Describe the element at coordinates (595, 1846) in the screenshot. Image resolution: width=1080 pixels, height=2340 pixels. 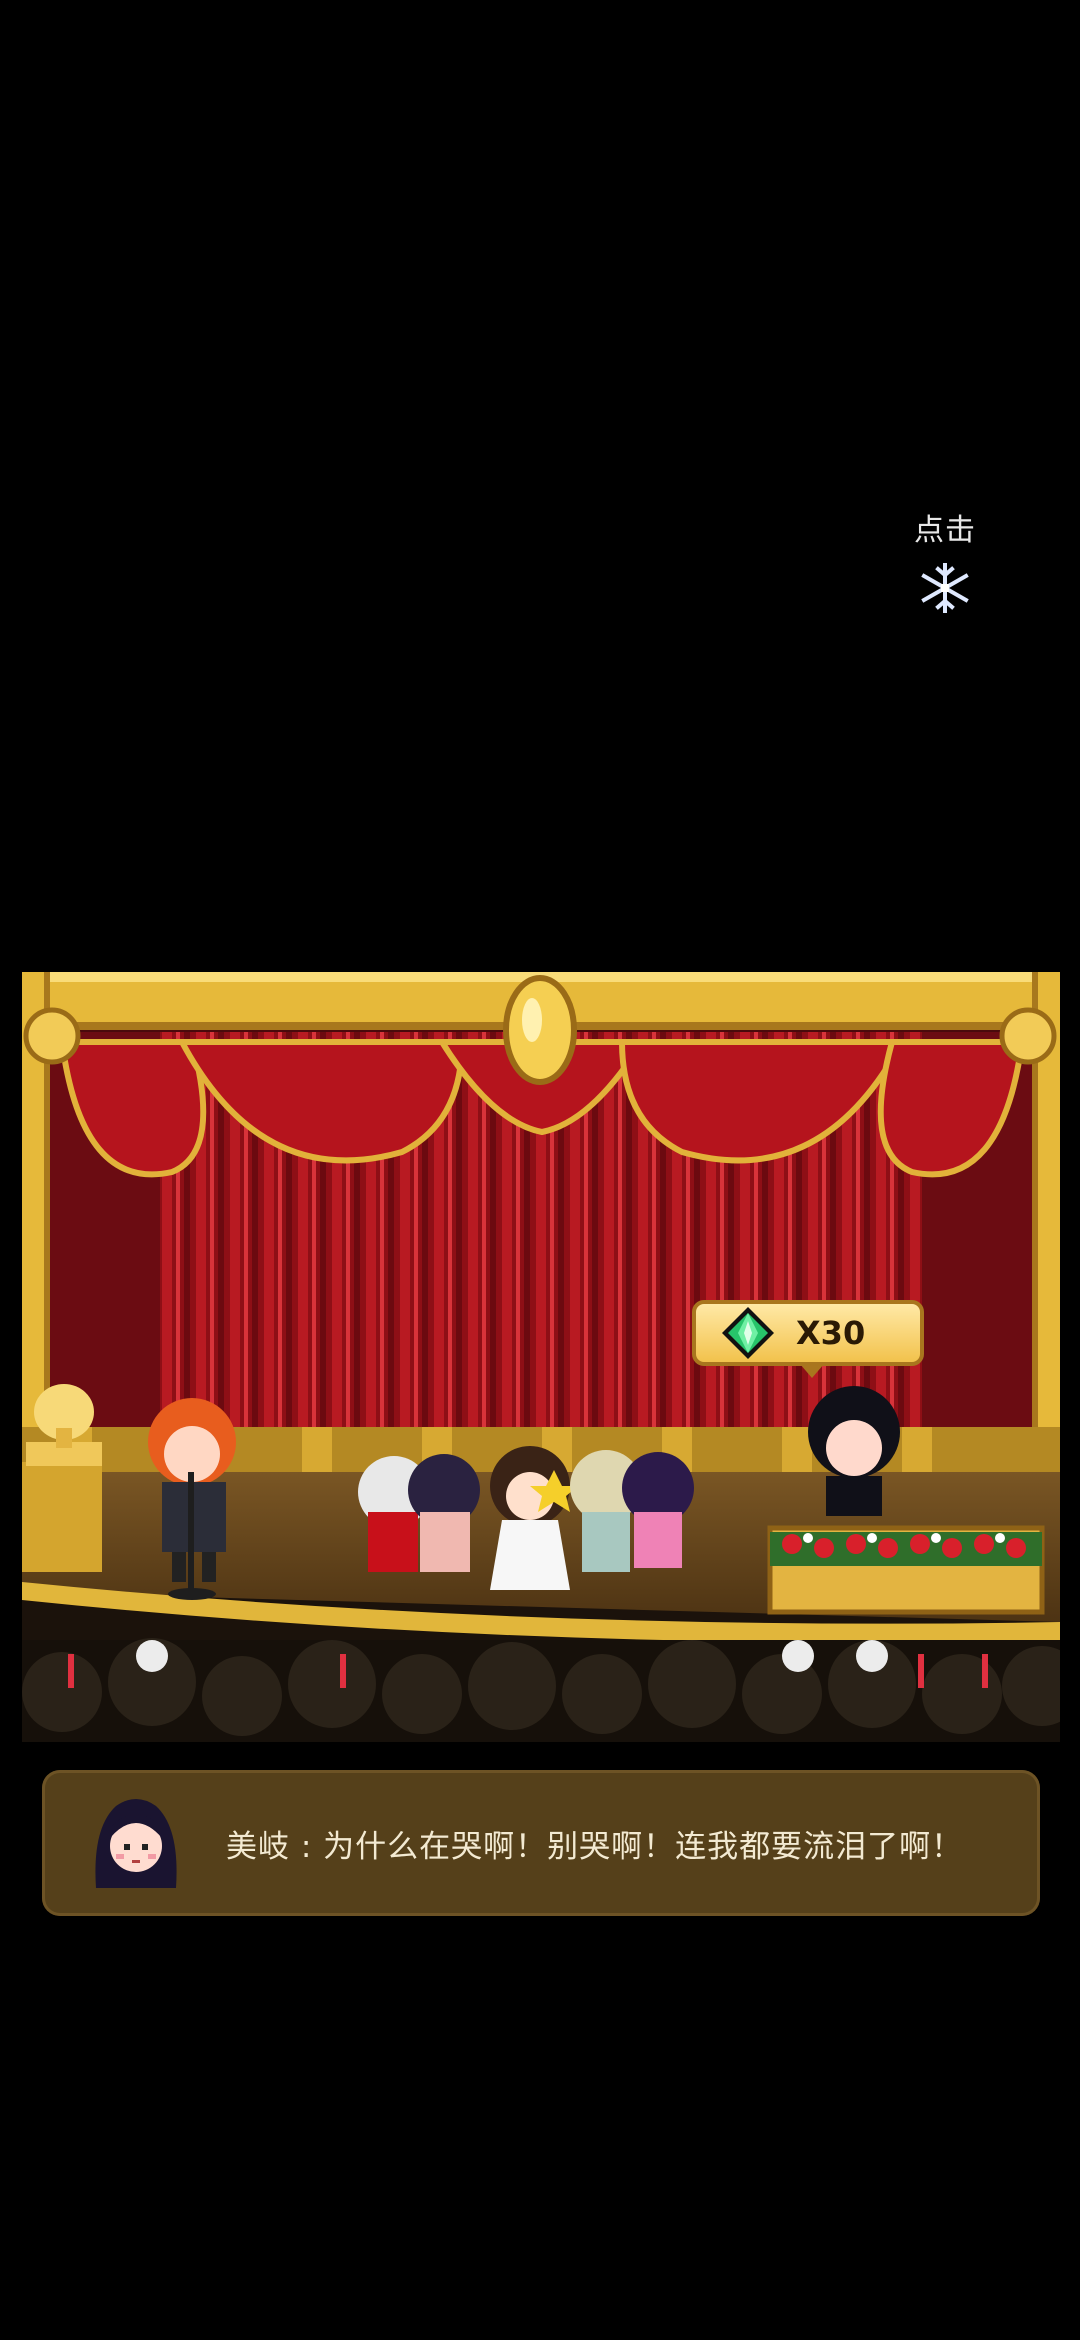
I see `dialogue-text: 美岐 : 为什么在哭啊！别哭啊！连我都要流泪了啊！` at that location.